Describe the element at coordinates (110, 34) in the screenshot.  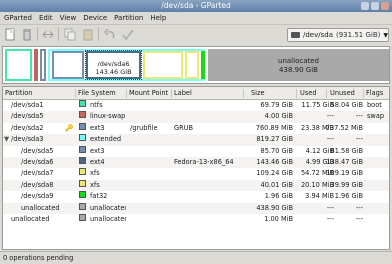
I see `undo-icon` at that location.